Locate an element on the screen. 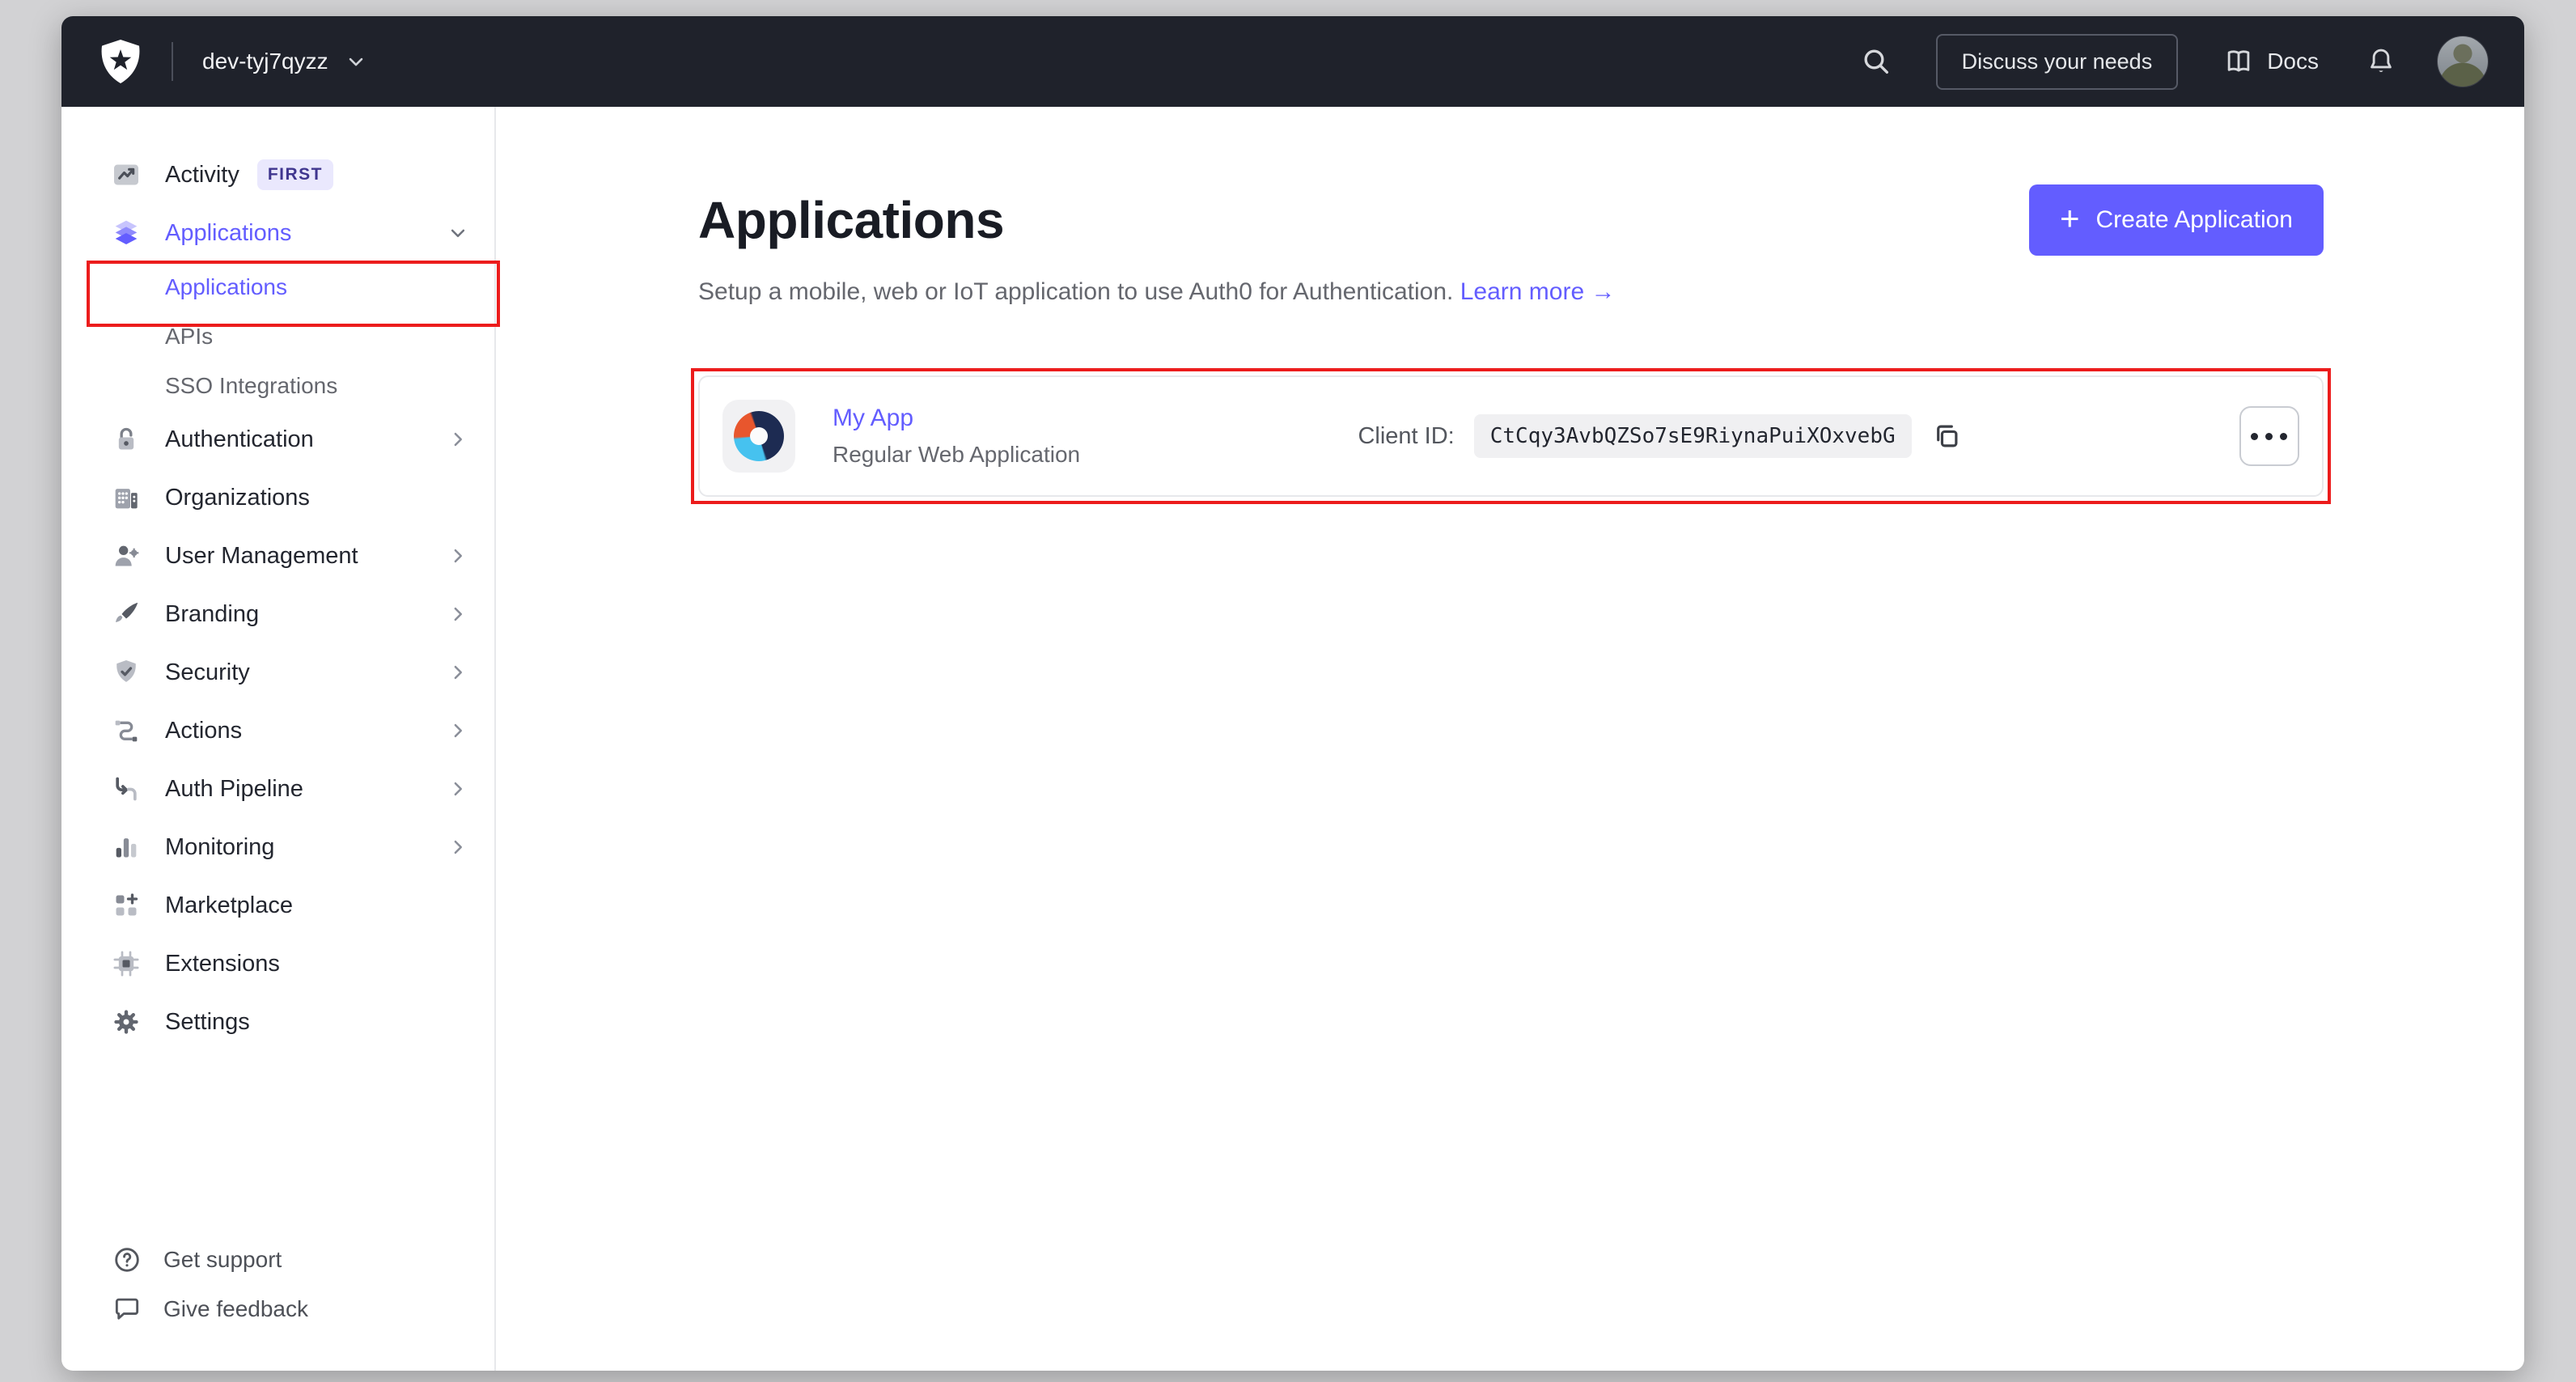 This screenshot has width=2576, height=1382. sidebar-item-extensions: Extensions is located at coordinates (277, 964).